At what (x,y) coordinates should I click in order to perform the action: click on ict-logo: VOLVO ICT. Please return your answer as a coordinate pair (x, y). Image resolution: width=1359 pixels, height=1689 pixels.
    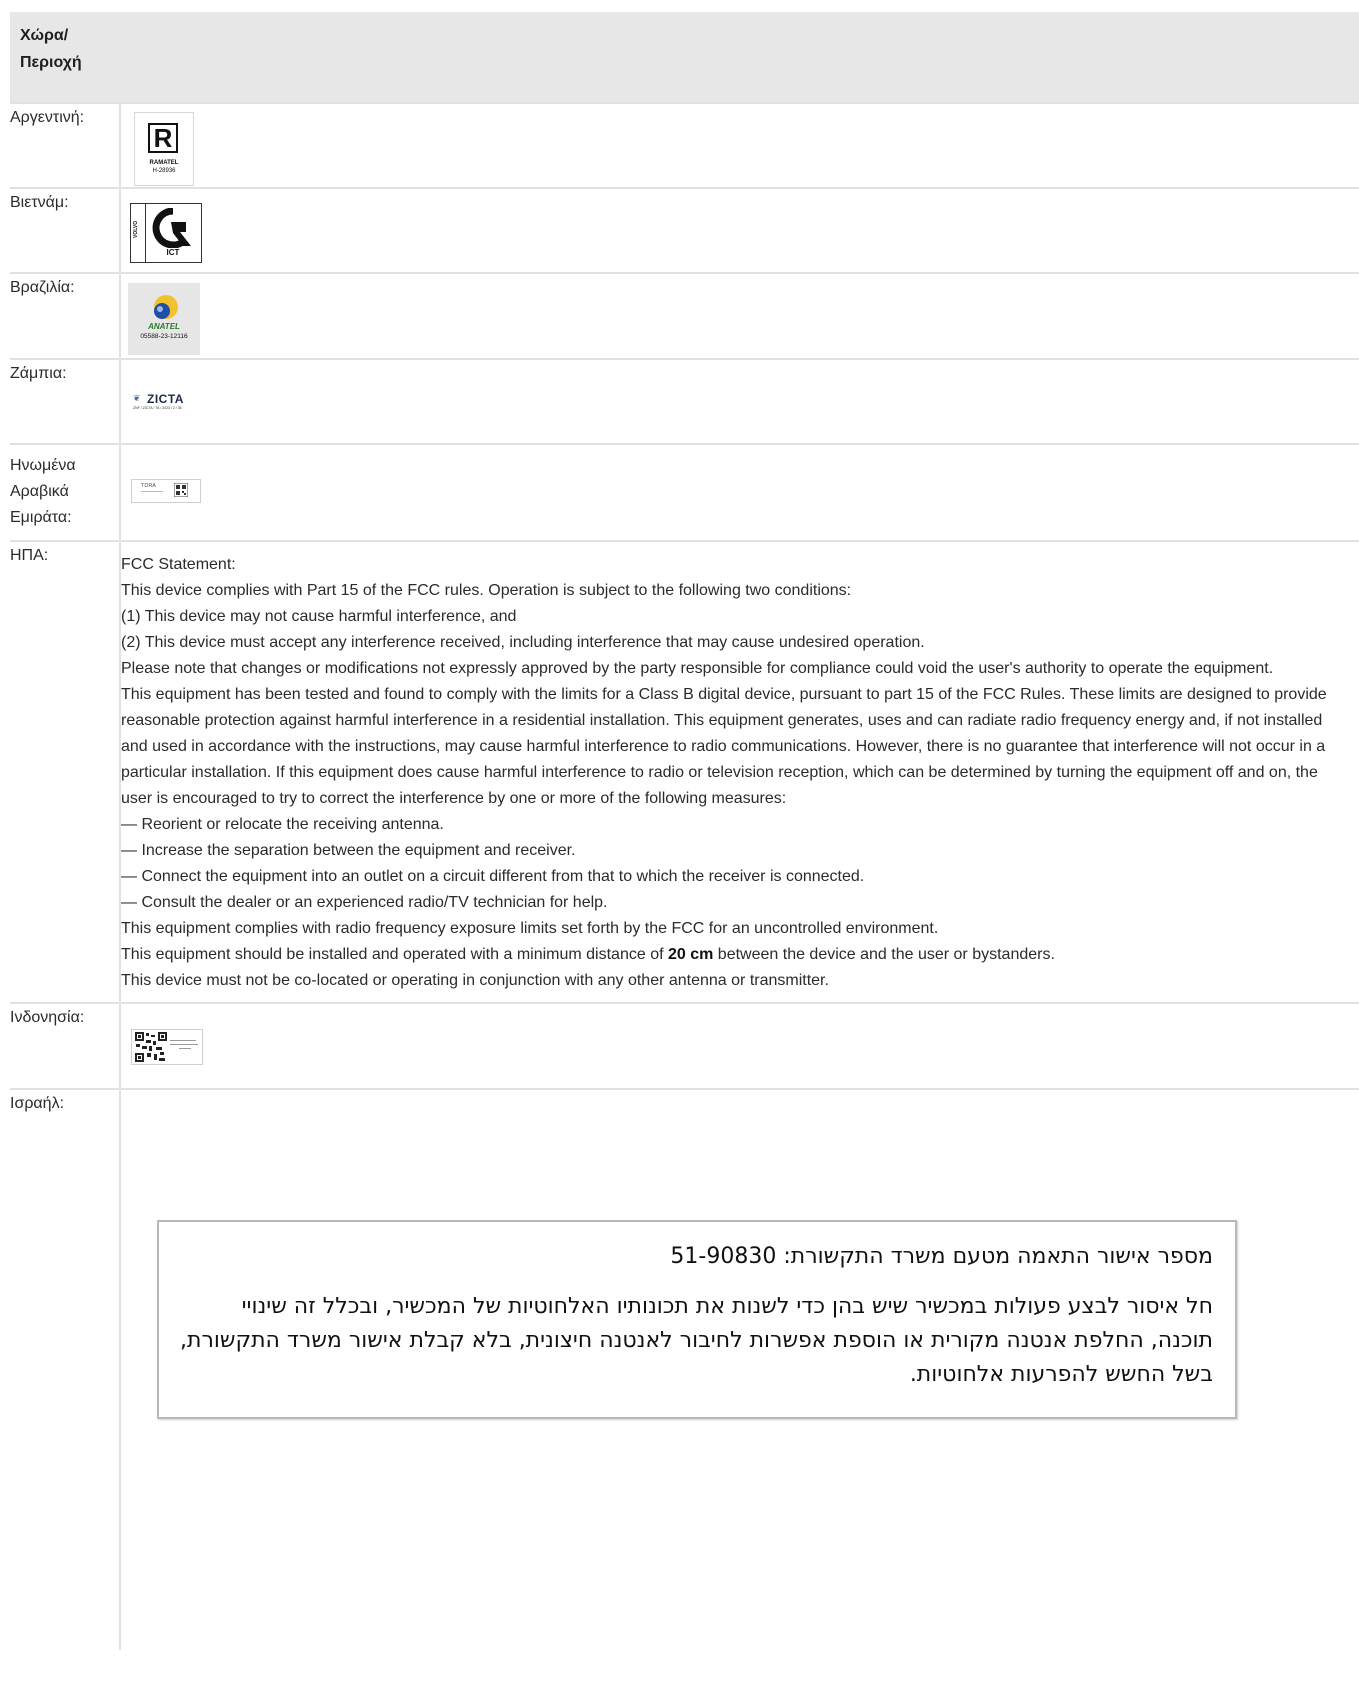
    Looking at the image, I should click on (166, 233).